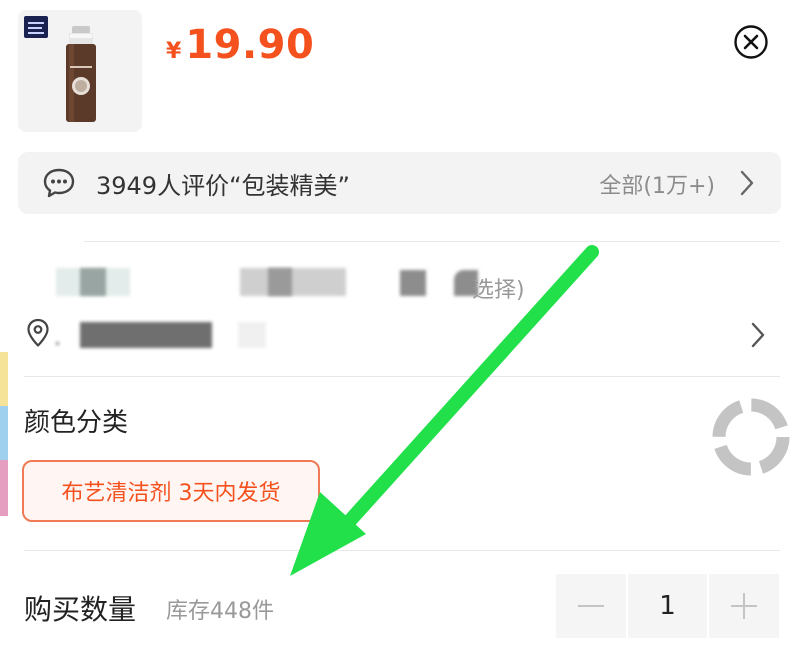 This screenshot has height=652, width=800. What do you see at coordinates (38, 332) in the screenshot?
I see `location-pin-icon` at bounding box center [38, 332].